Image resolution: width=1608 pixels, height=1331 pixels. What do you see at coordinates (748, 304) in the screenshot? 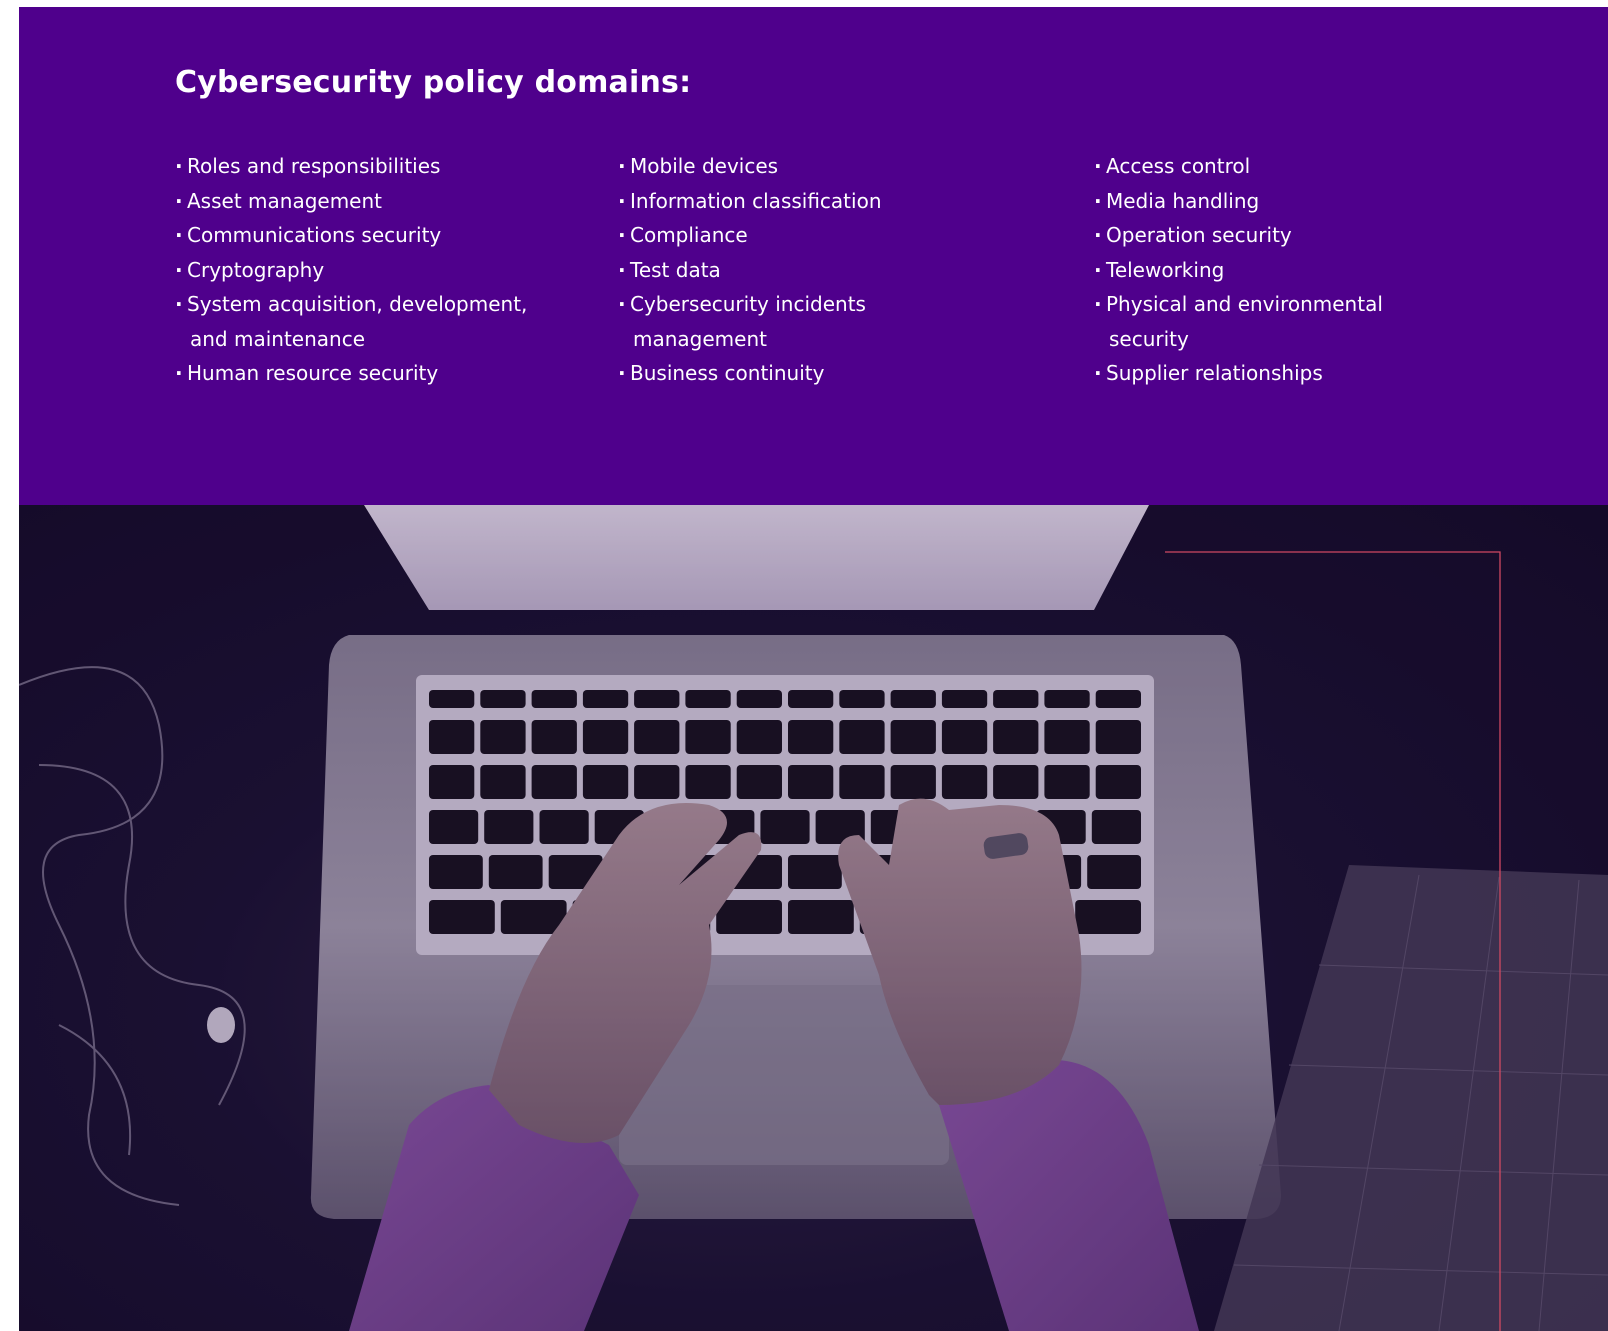
I see `domain-item-text: Cybersecurity incidents` at bounding box center [748, 304].